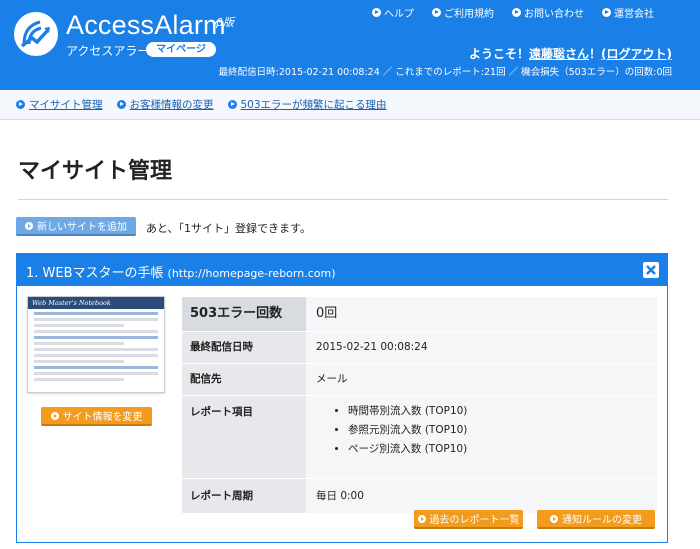 This screenshot has height=549, width=700. What do you see at coordinates (181, 49) in the screenshot?
I see `mypage-badge: マイページ` at bounding box center [181, 49].